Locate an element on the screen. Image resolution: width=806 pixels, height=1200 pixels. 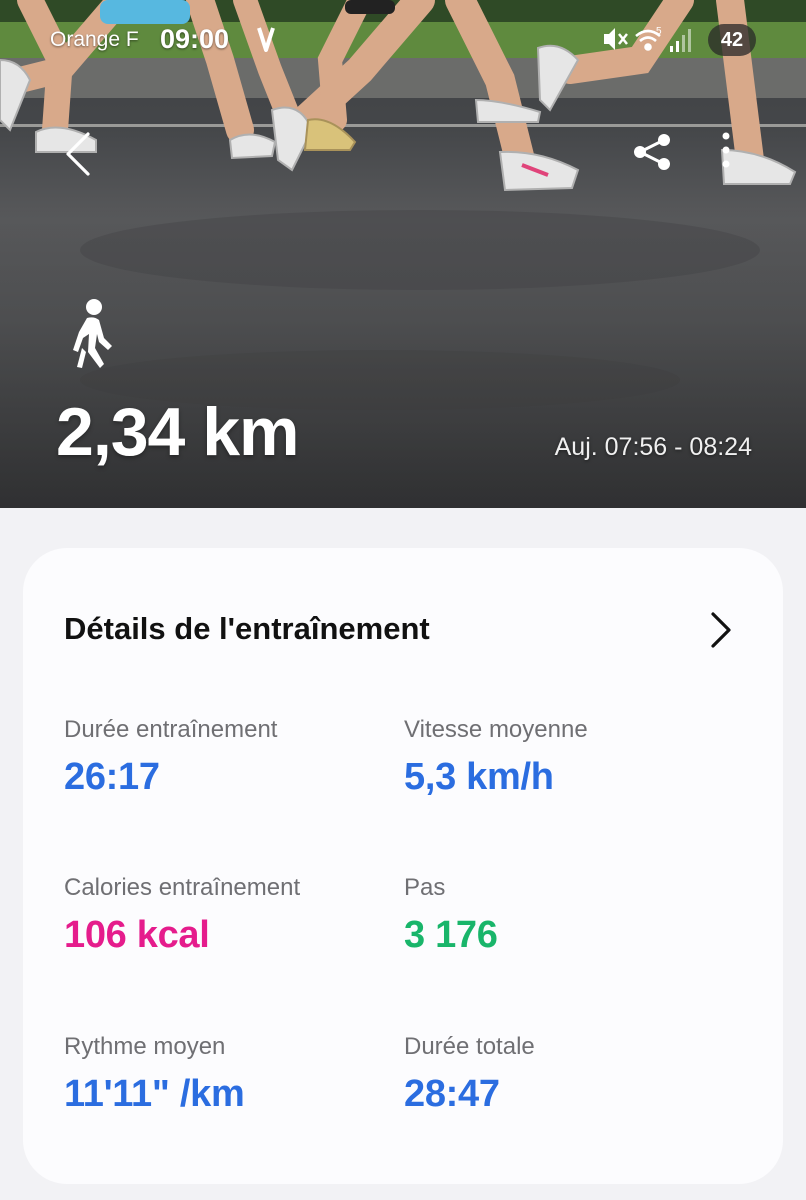
share-icon is located at coordinates (652, 152).